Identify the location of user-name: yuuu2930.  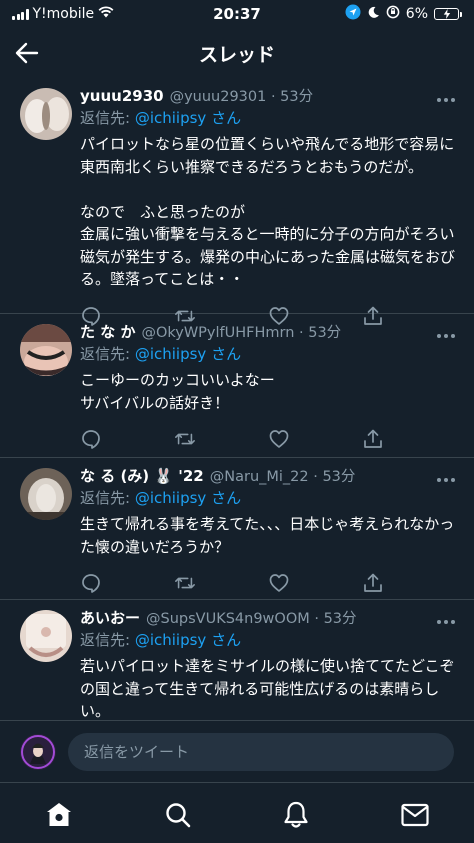
(122, 96).